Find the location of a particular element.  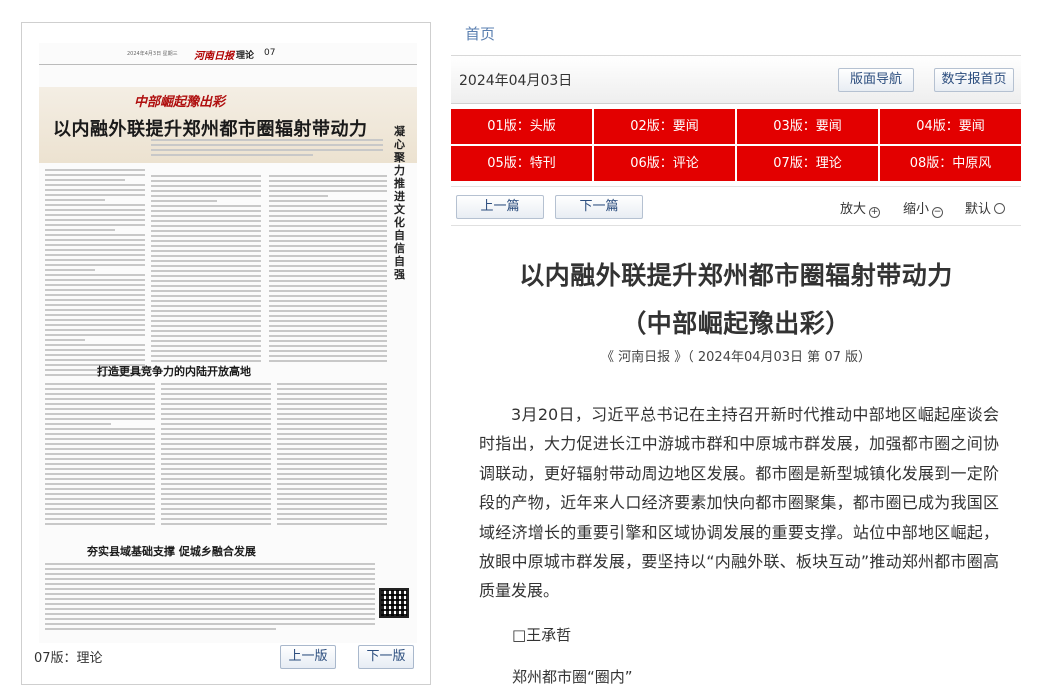

default-size-control: 默认 is located at coordinates (985, 207).